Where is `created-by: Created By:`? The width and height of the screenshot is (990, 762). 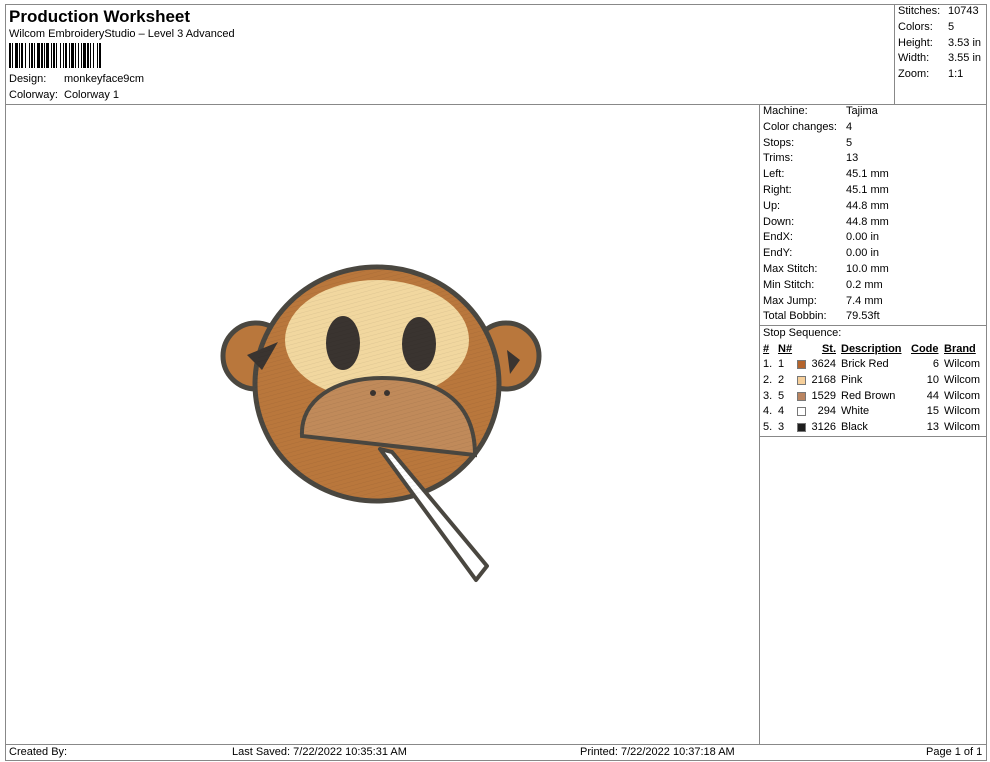 created-by: Created By: is located at coordinates (38, 752).